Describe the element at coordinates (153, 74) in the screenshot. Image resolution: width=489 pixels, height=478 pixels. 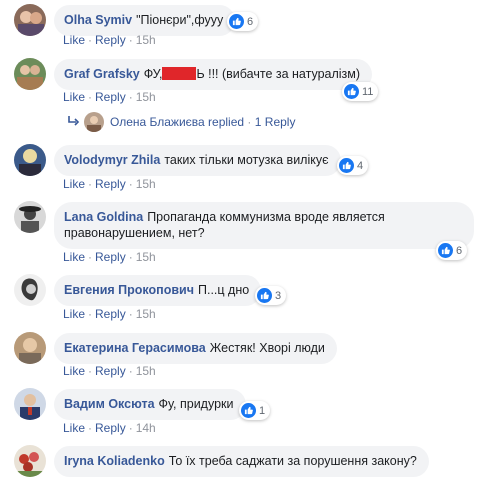
I see `comment-text-start: ФУ,` at that location.